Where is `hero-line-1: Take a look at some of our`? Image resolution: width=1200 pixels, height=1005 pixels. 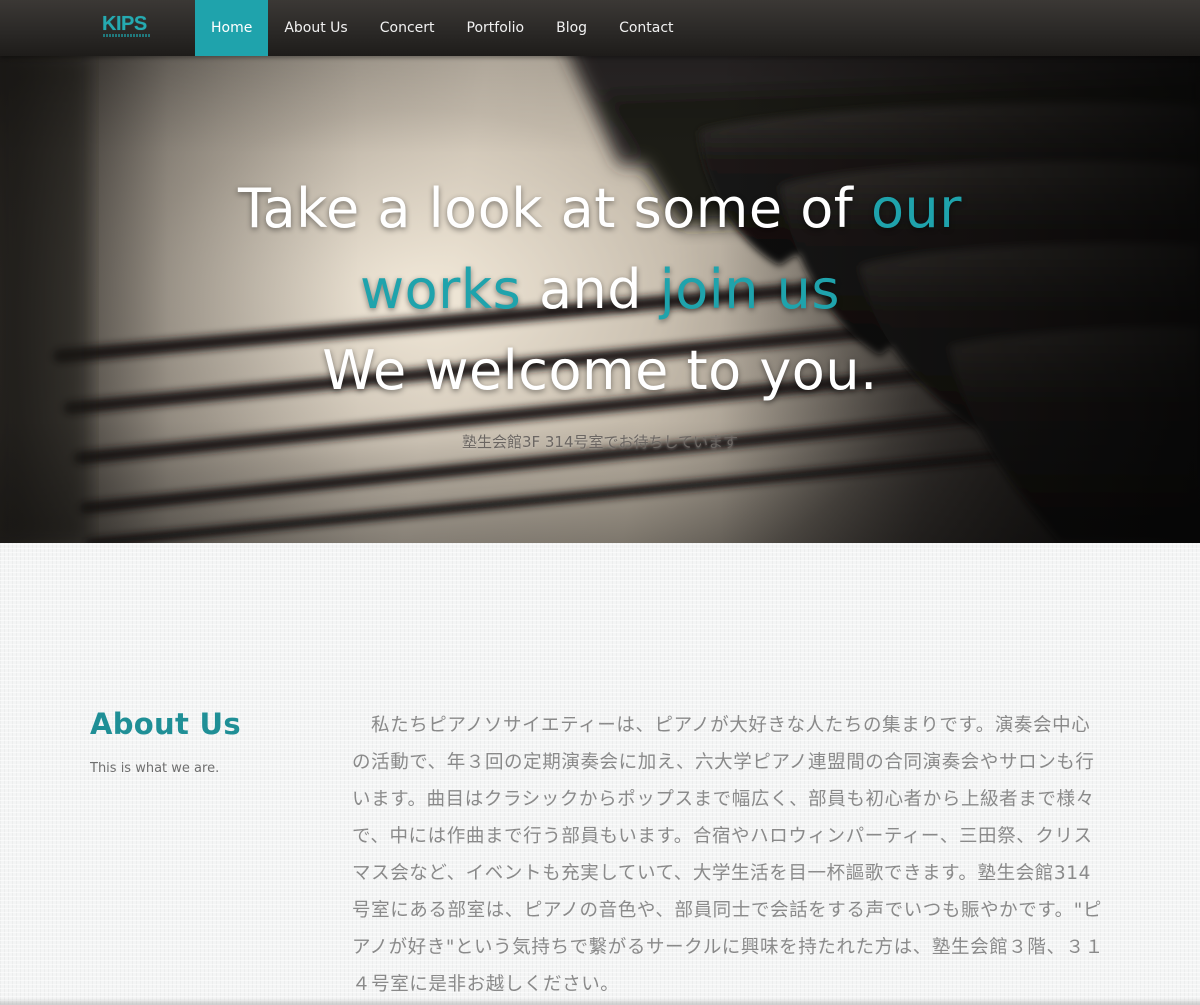 hero-line-1: Take a look at some of our is located at coordinates (600, 208).